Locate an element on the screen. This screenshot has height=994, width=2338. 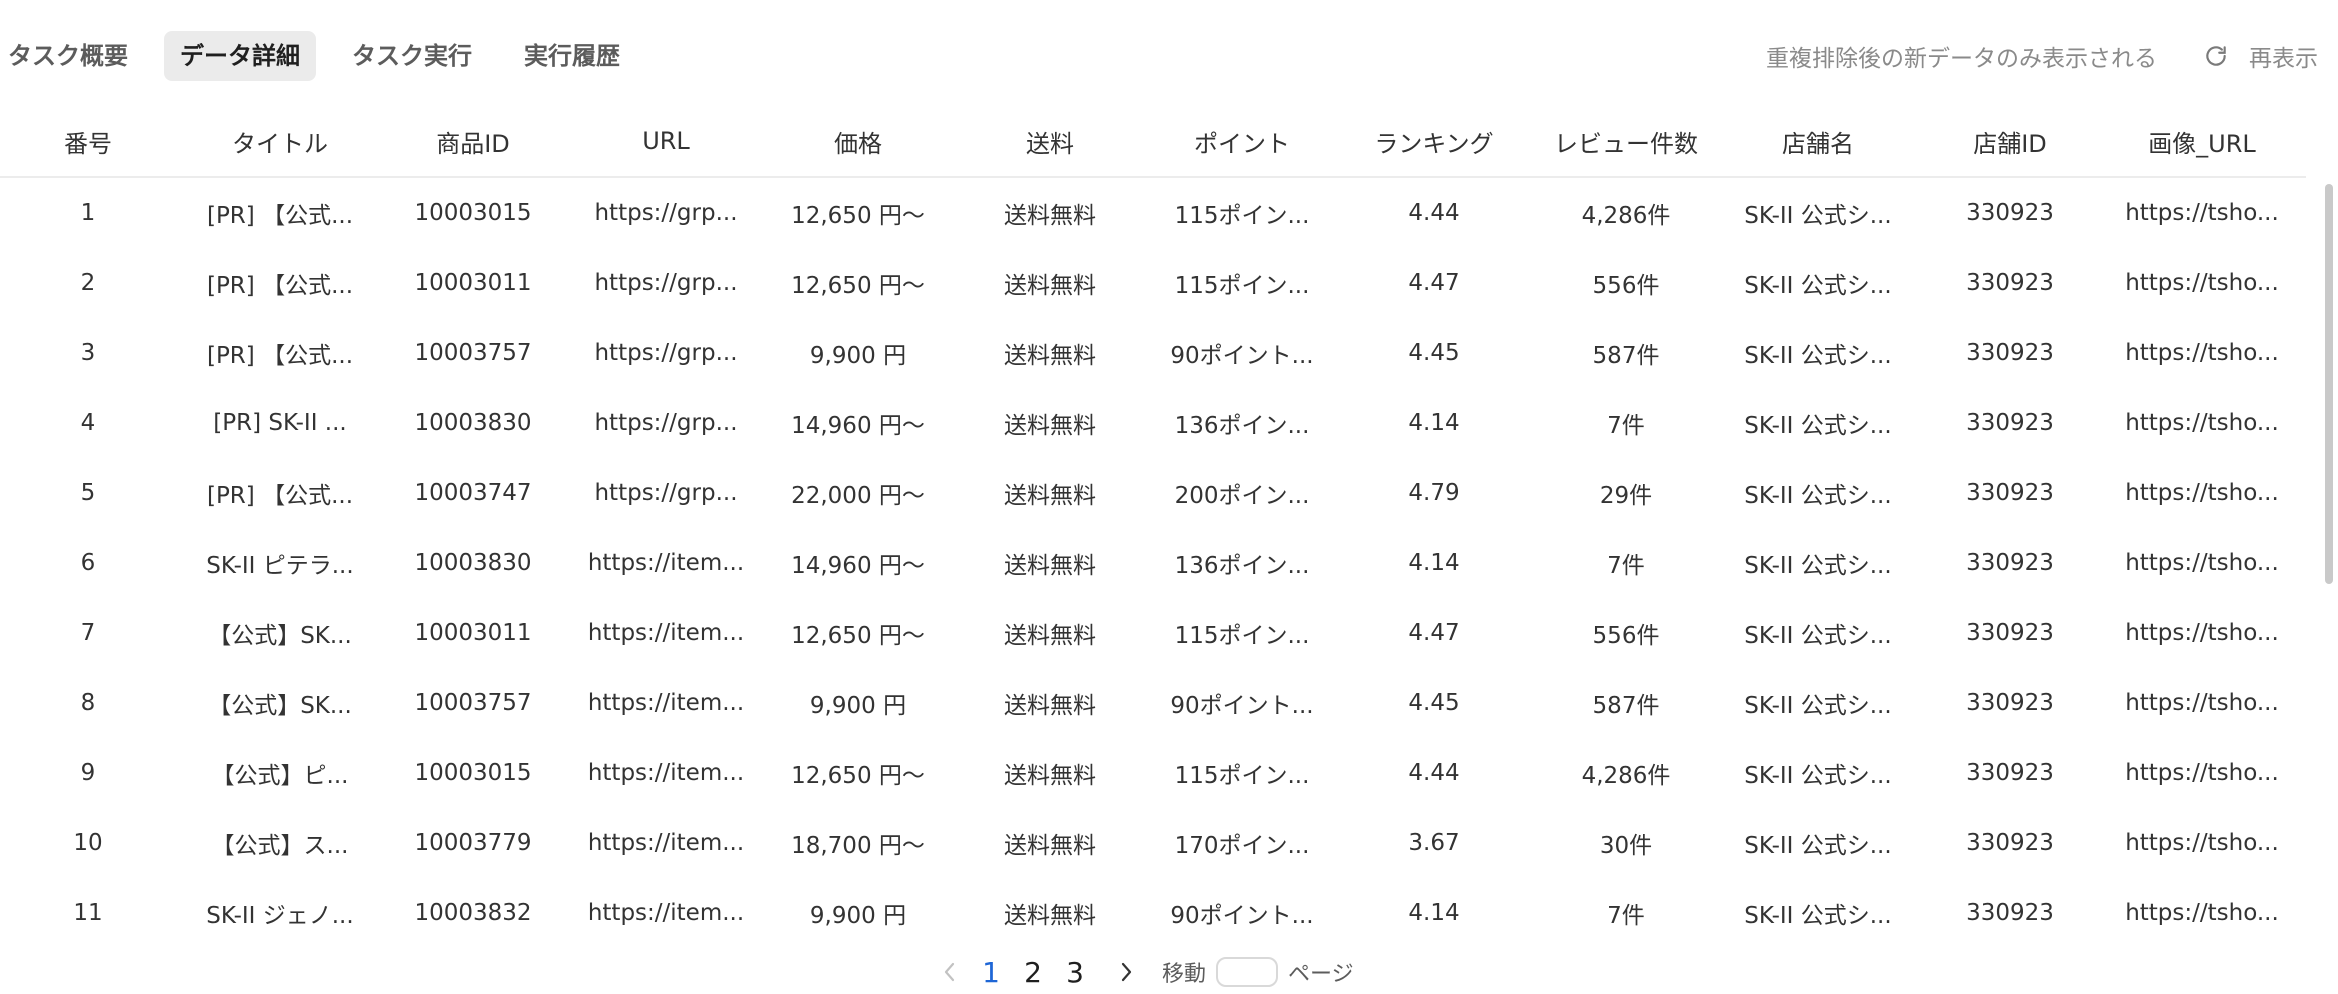
column-header: タイトル is located at coordinates (280, 143).